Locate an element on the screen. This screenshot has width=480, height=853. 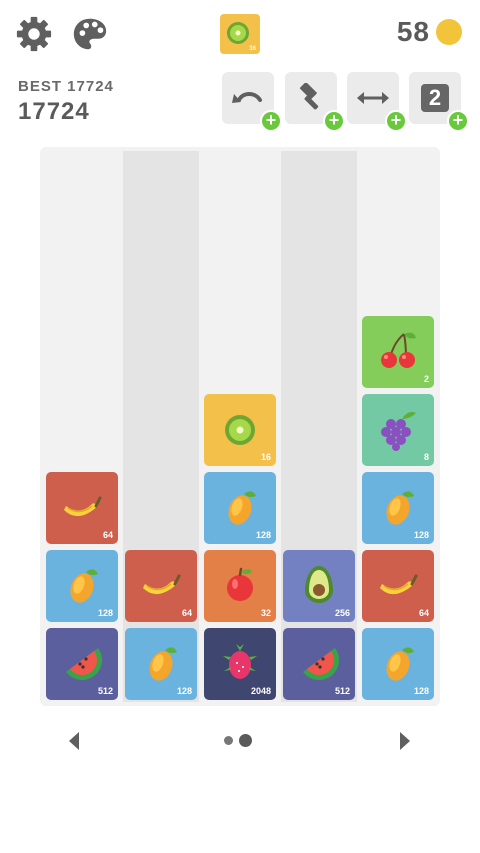
undo-button: + is located at coordinates (252, 102).